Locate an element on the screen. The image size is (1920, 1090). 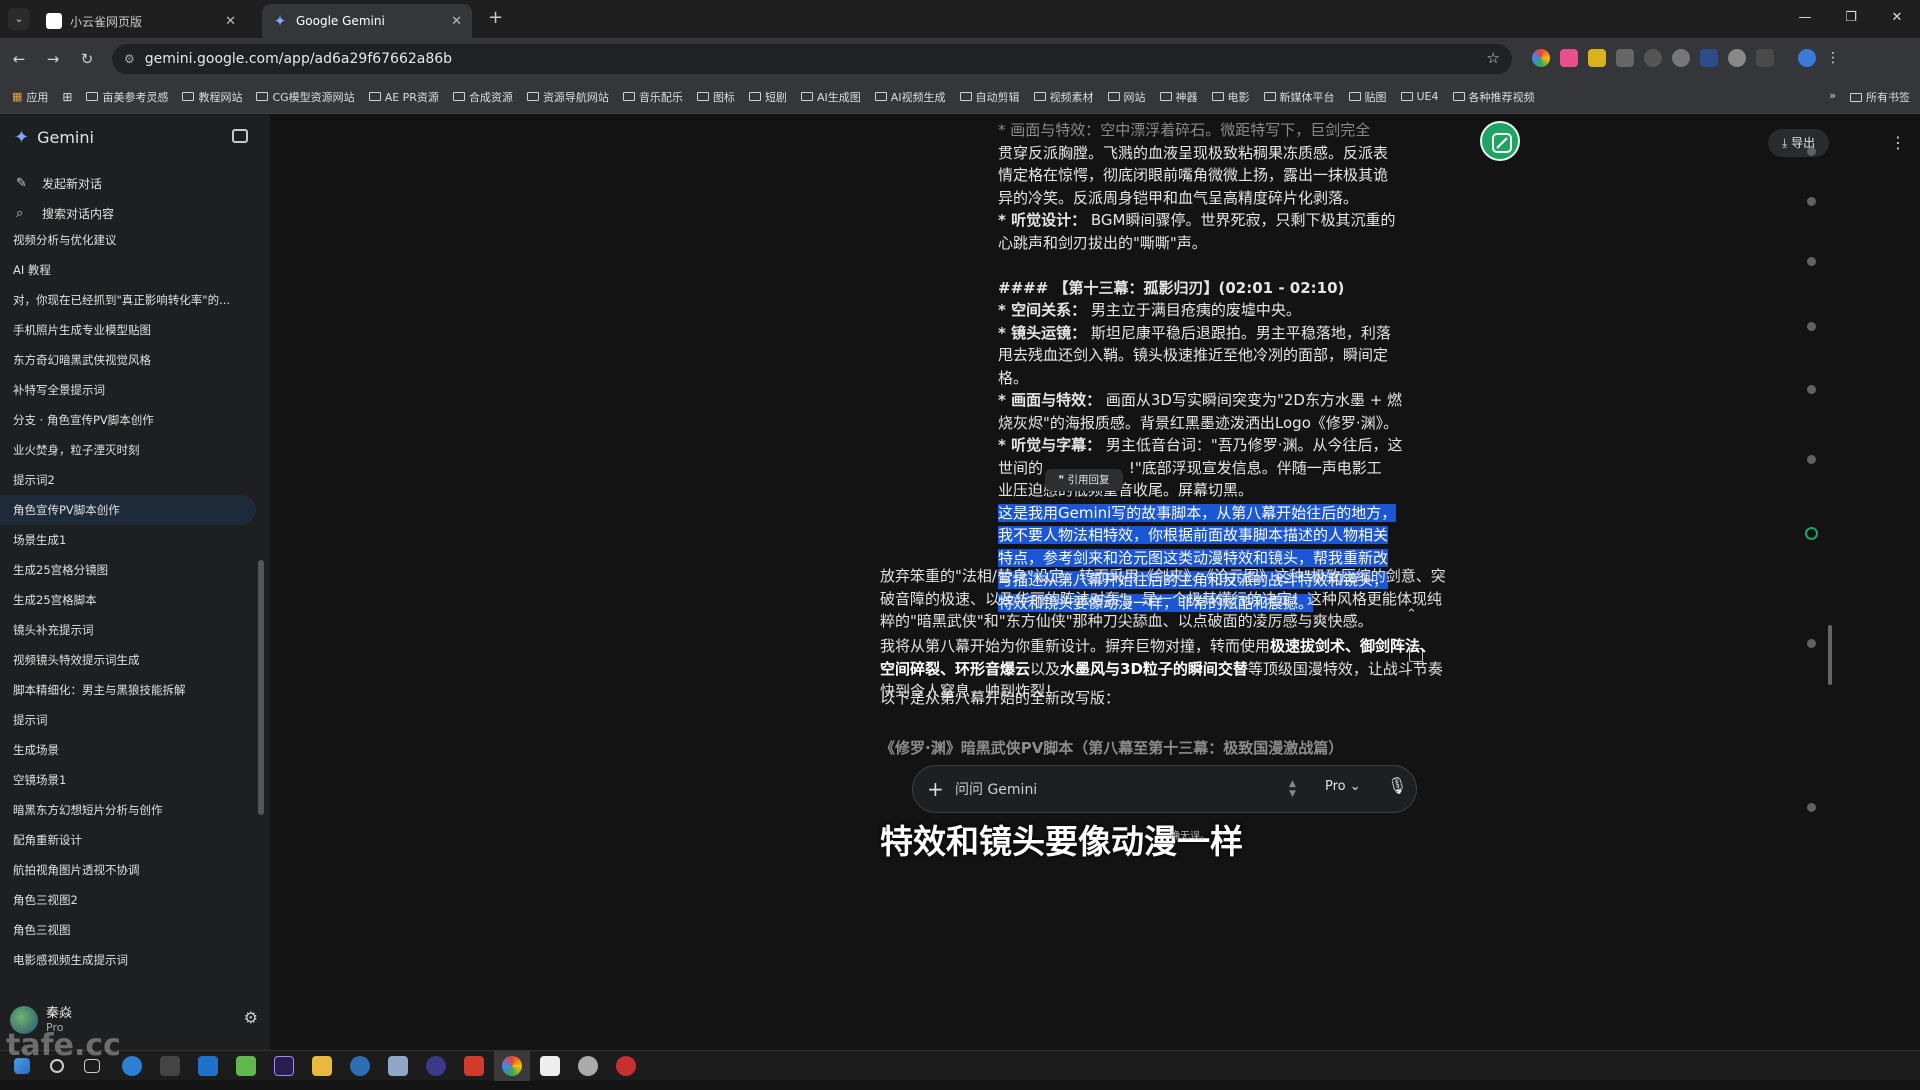
sidebar-toggle-icon is located at coordinates (240, 136).